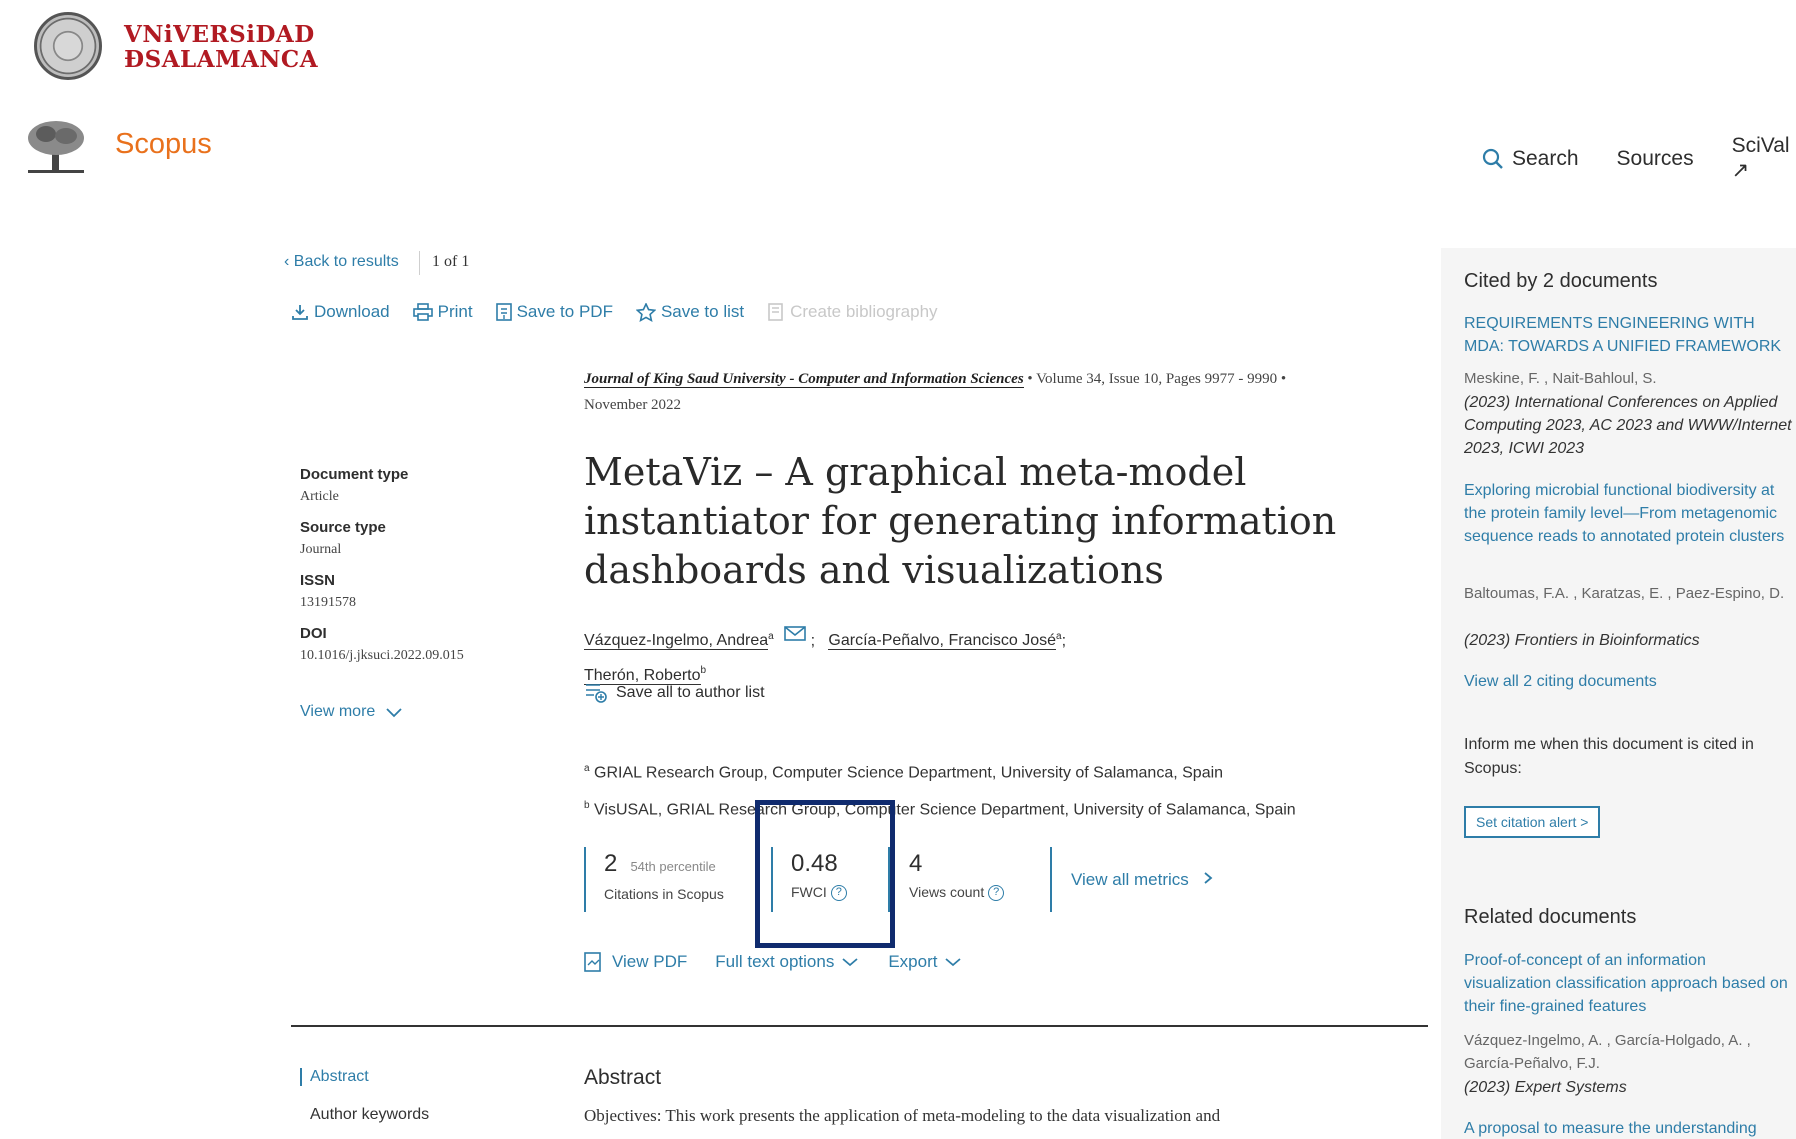  Describe the element at coordinates (916, 863) in the screenshot. I see `views-count: 4` at that location.